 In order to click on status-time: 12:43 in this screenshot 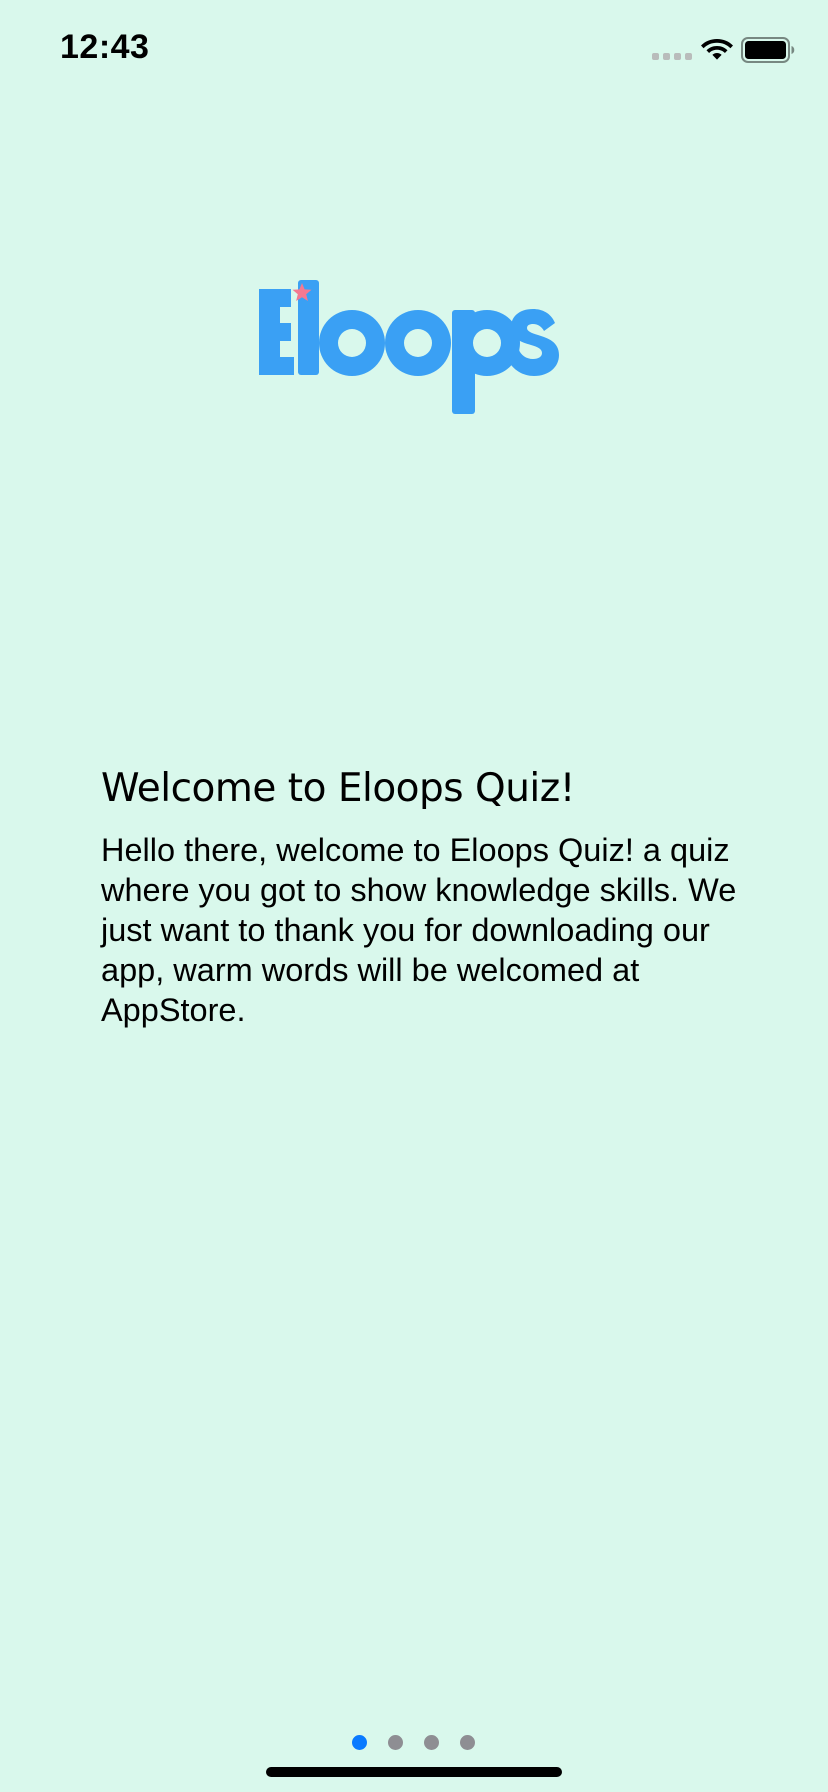, I will do `click(105, 47)`.